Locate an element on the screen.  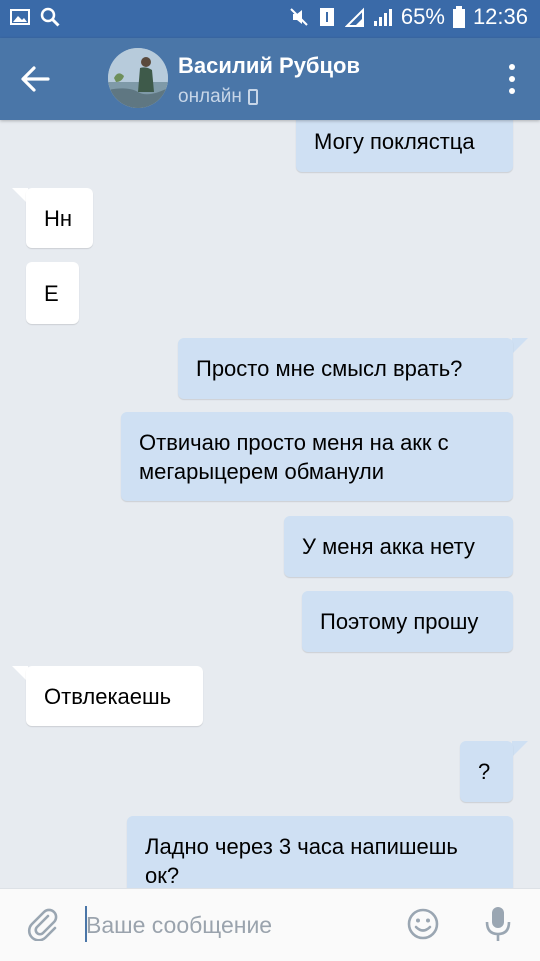
message-line: Отвичаю просто меня на акк с is located at coordinates (294, 442).